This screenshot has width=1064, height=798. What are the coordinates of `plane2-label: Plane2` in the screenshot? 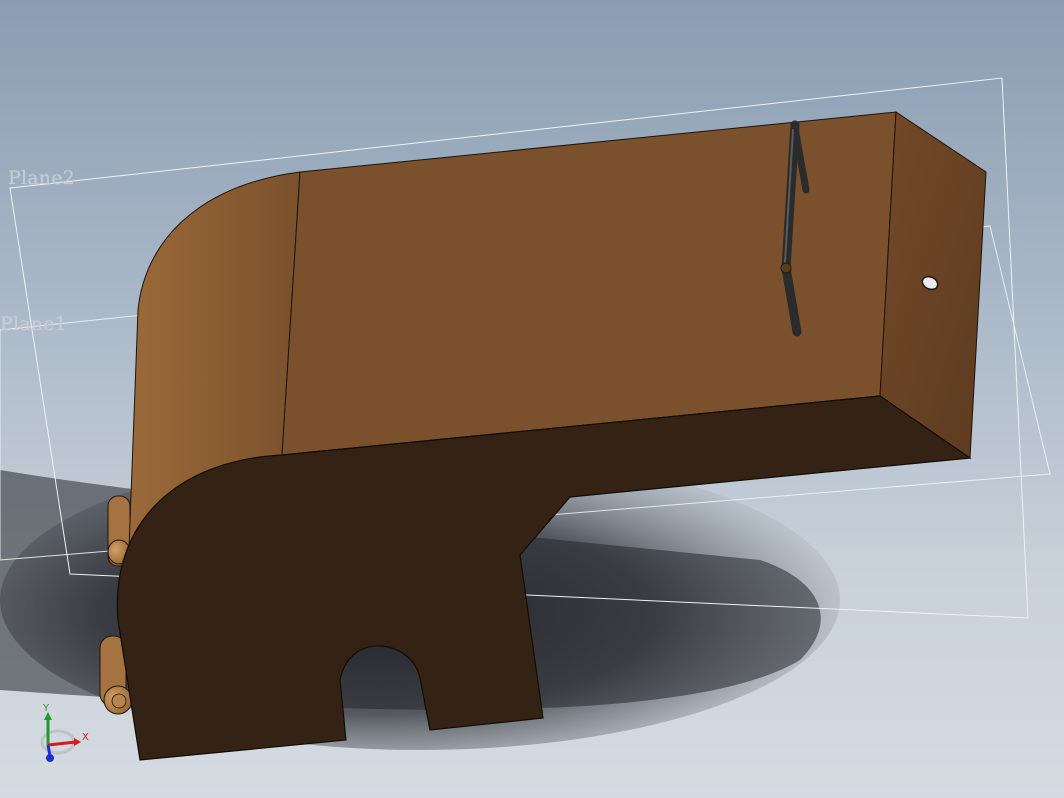 It's located at (41, 178).